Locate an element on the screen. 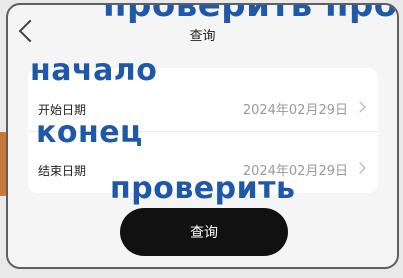 This screenshot has width=403, height=278. overlay-end-label: конец is located at coordinates (89, 132).